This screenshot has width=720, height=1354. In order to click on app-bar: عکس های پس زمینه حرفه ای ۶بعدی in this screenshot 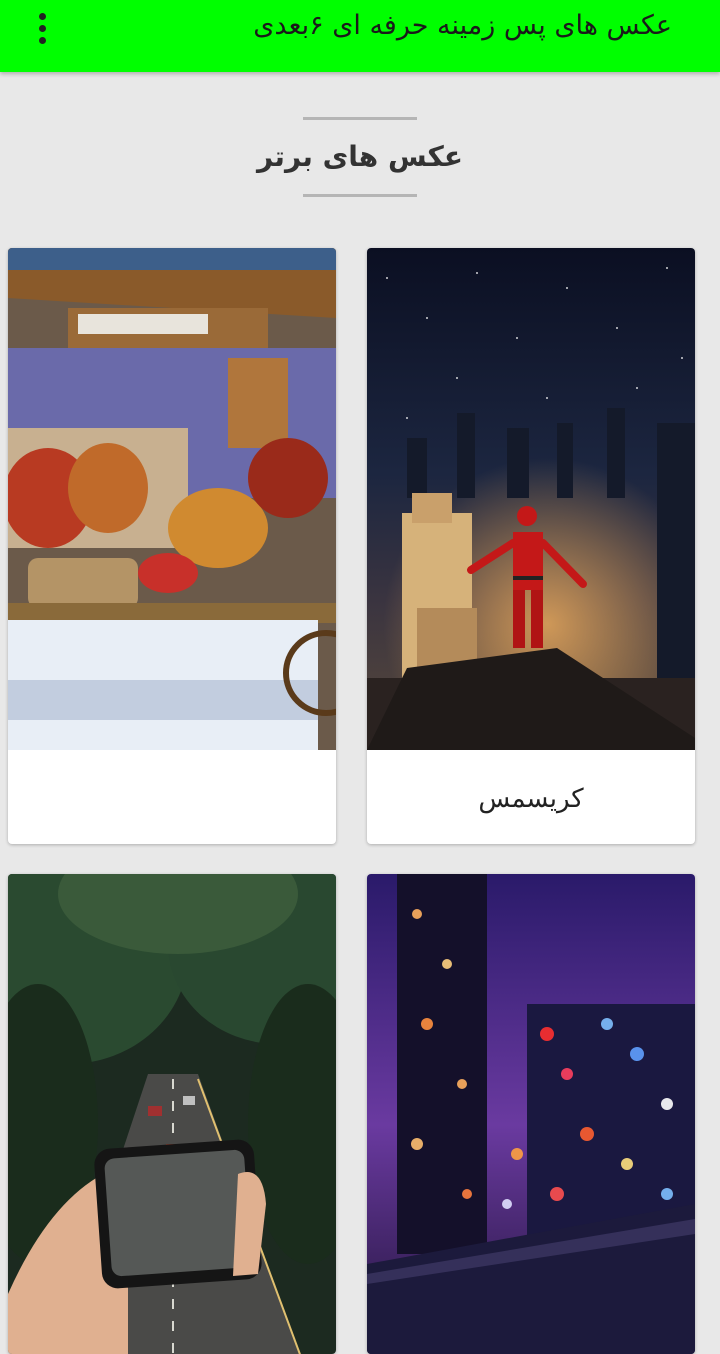, I will do `click(360, 36)`.